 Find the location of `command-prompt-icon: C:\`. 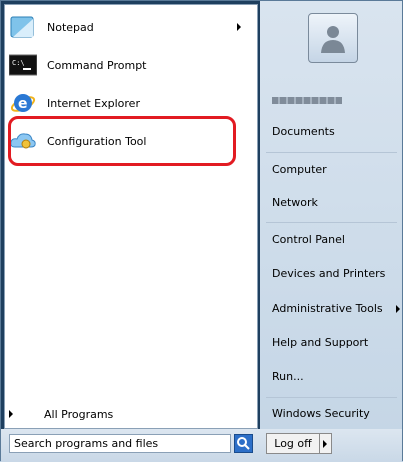

command-prompt-icon: C:\ is located at coordinates (23, 65).